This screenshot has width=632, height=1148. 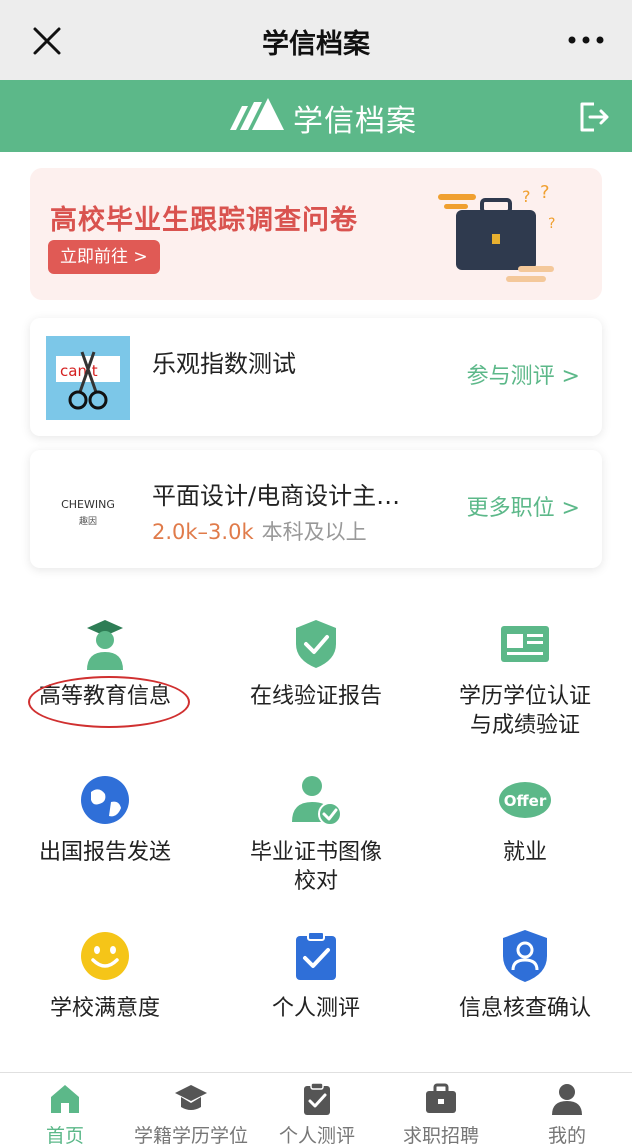 What do you see at coordinates (317, 801) in the screenshot?
I see `user-check-icon` at bounding box center [317, 801].